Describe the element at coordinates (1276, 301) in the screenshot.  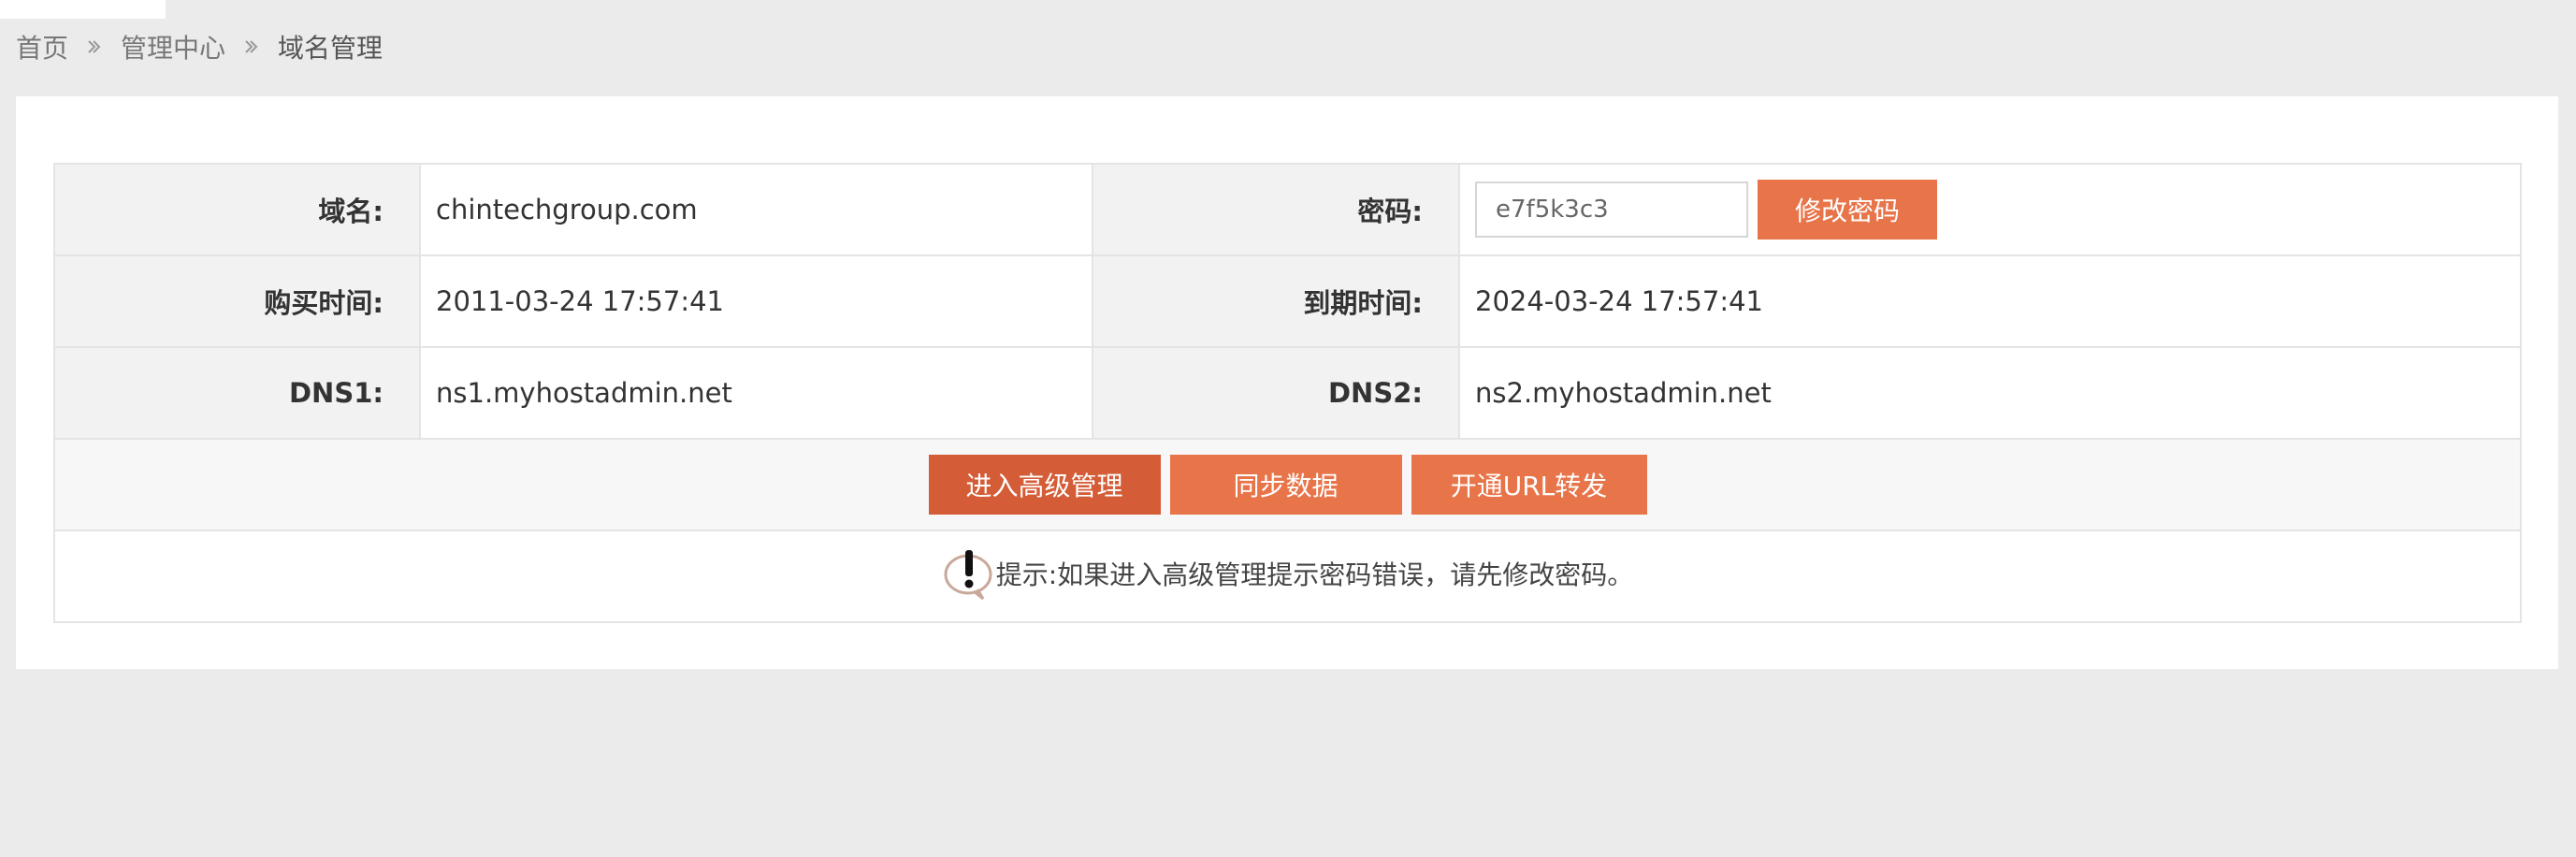
I see `expire-time-label: 到期时间:` at that location.